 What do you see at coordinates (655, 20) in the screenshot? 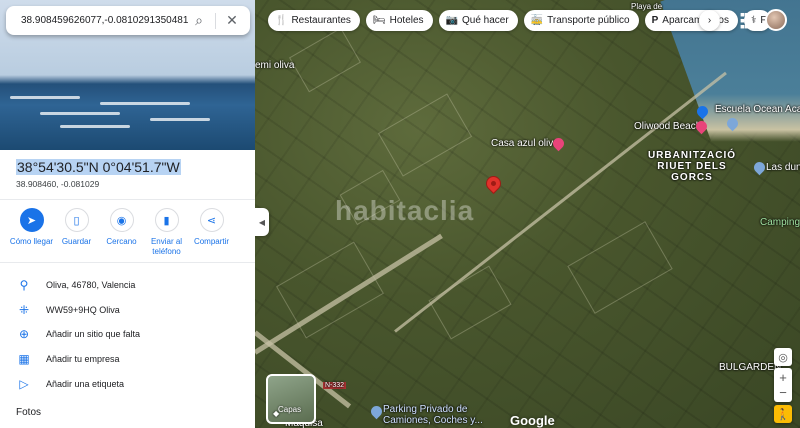
I see `parking-icon: P` at bounding box center [655, 20].